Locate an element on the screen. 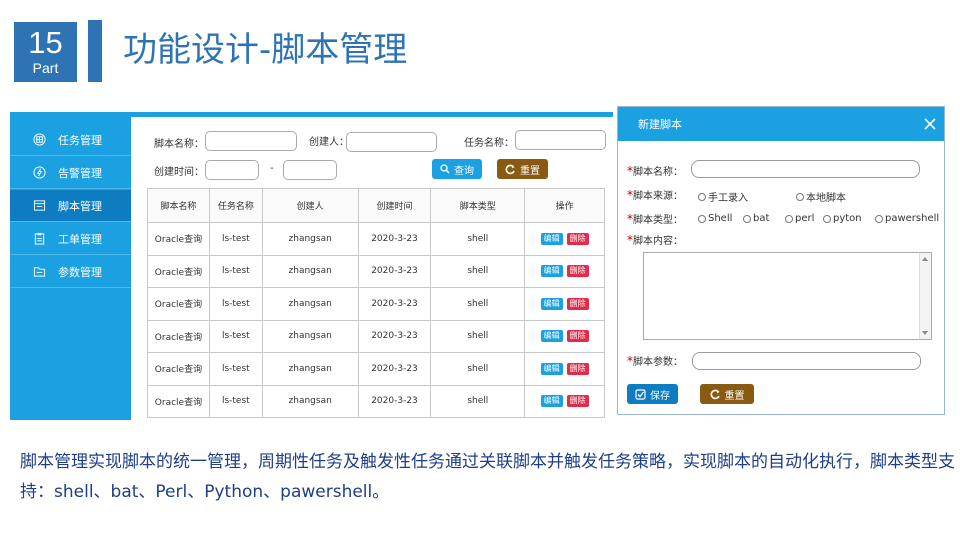 The height and width of the screenshot is (540, 960). reset-button: 重置 is located at coordinates (522, 169).